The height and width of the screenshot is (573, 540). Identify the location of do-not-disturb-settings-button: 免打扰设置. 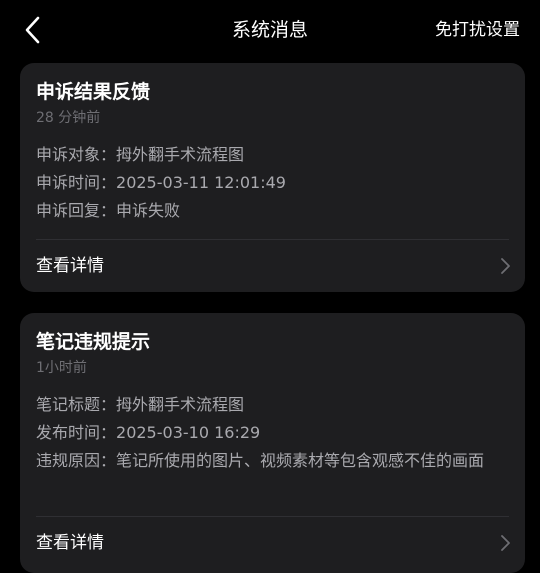
(477, 30).